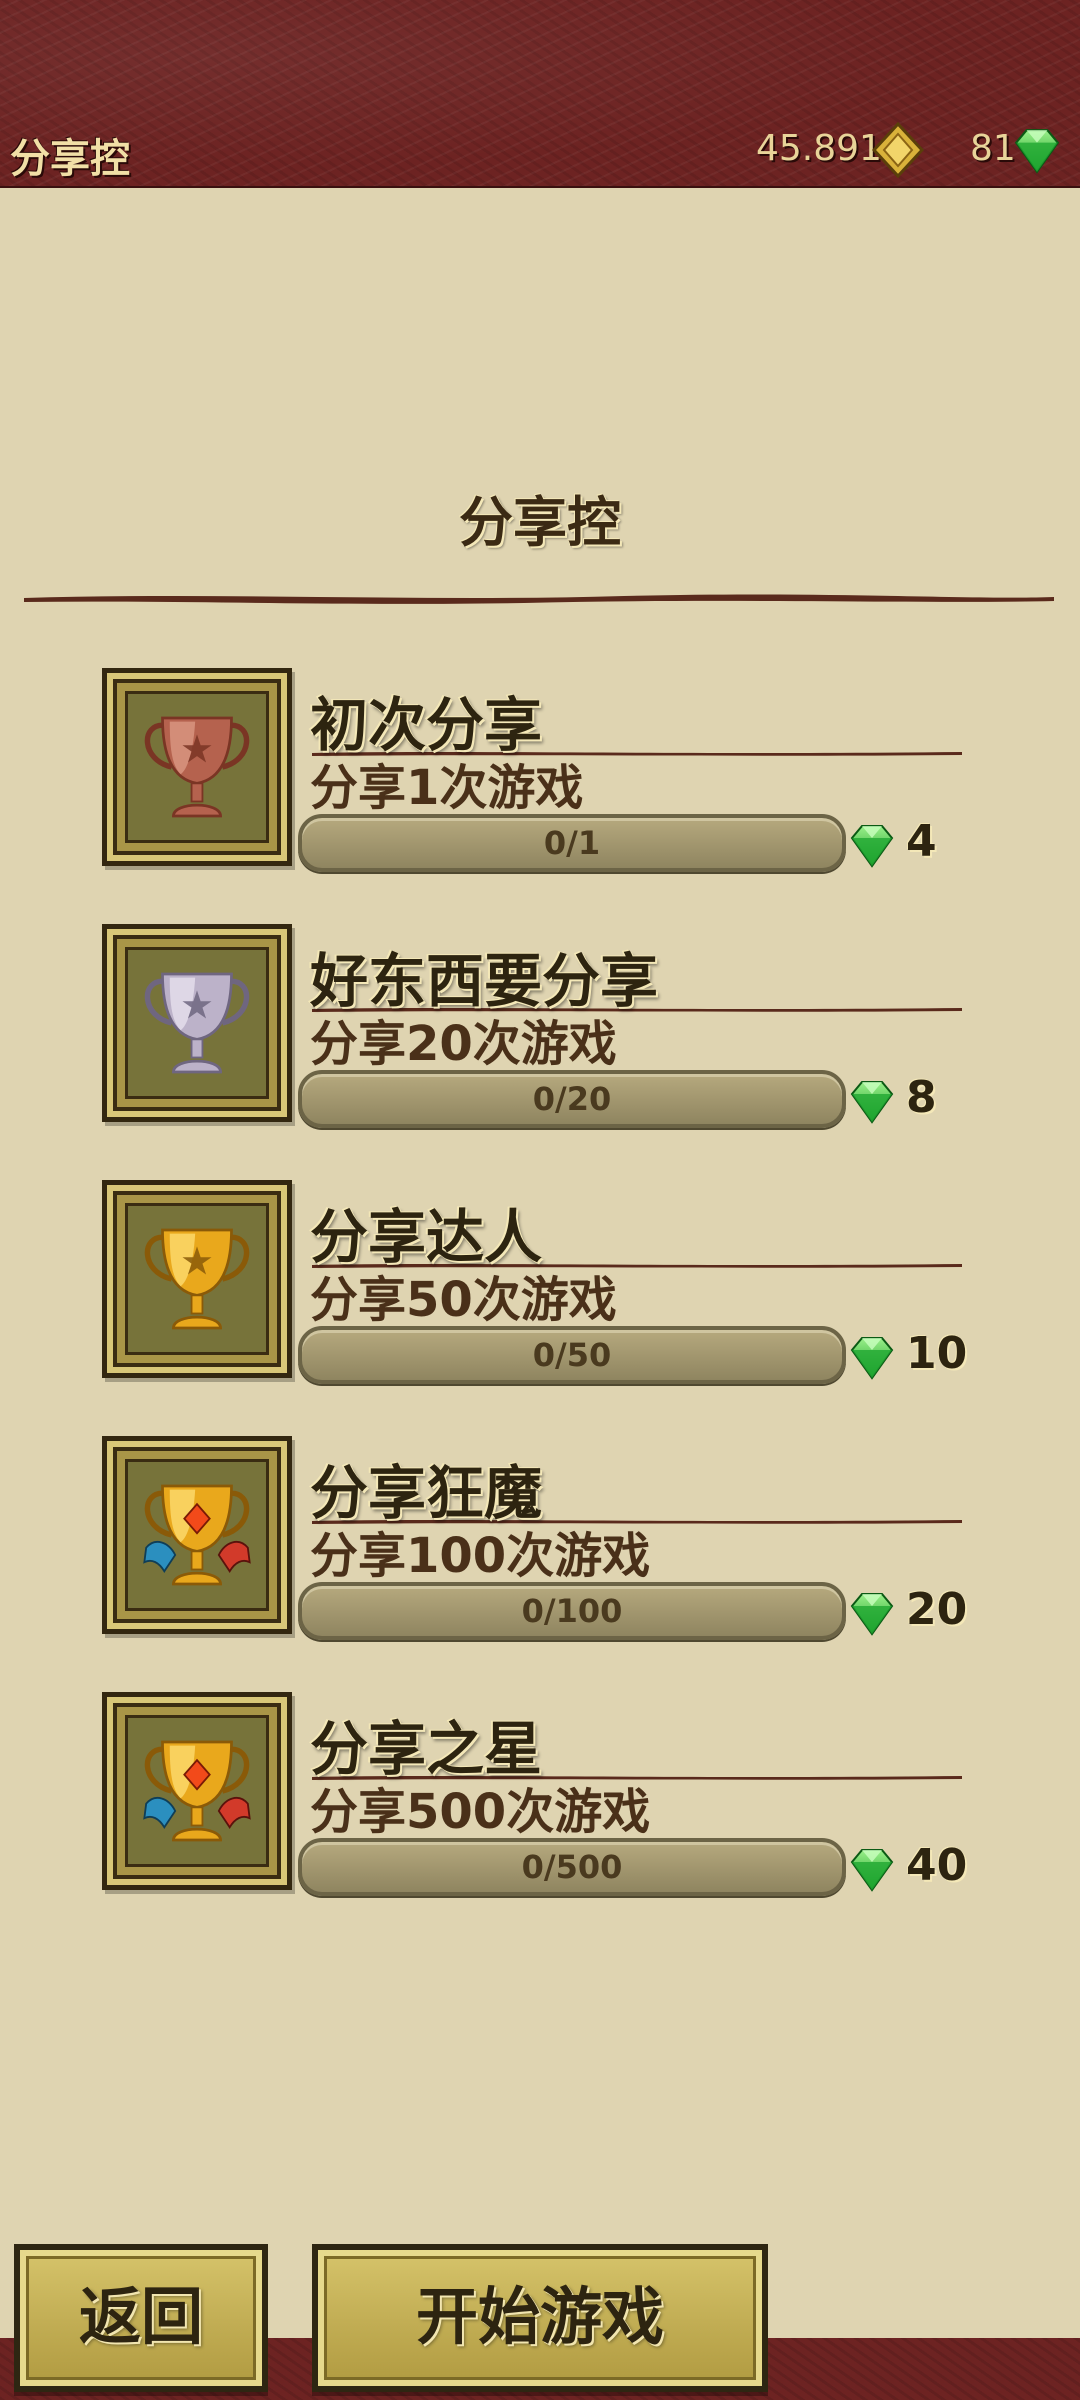 The height and width of the screenshot is (2400, 1080). Describe the element at coordinates (540, 94) in the screenshot. I see `top-bar: 分享控 45.891 81` at that location.